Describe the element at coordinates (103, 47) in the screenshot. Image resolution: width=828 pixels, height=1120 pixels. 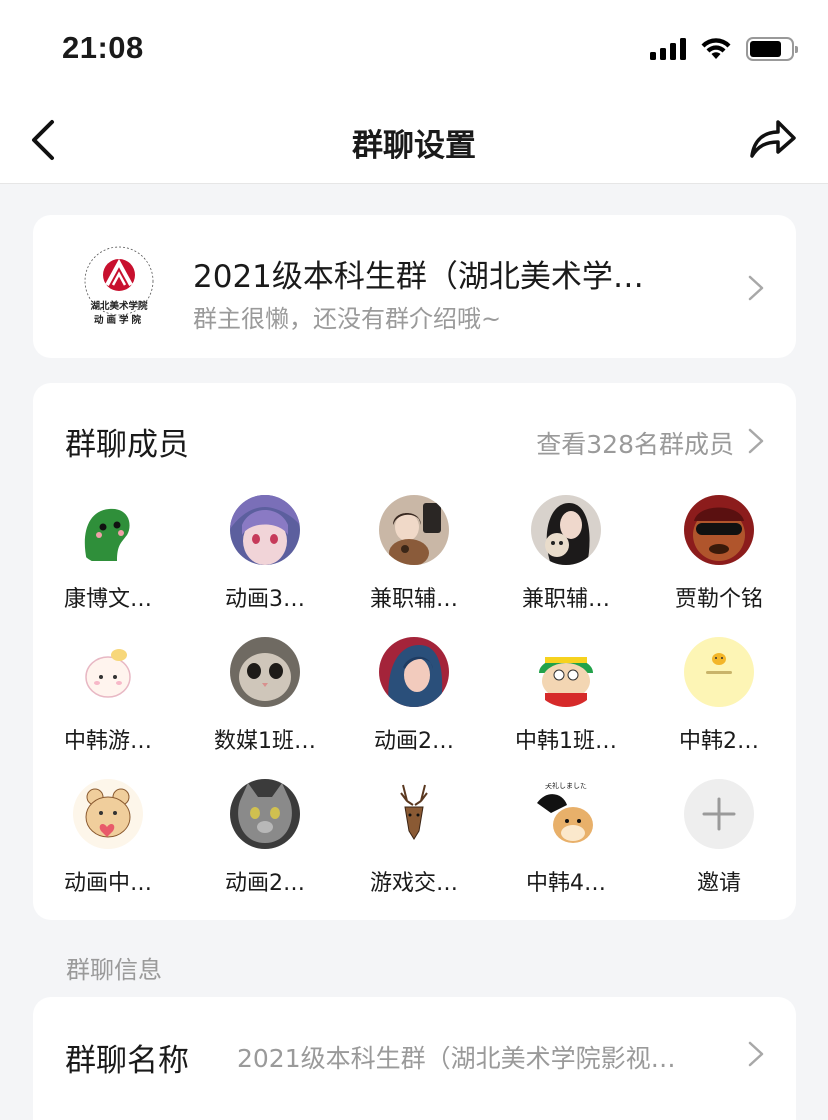
I see `status-time: 21:08` at that location.